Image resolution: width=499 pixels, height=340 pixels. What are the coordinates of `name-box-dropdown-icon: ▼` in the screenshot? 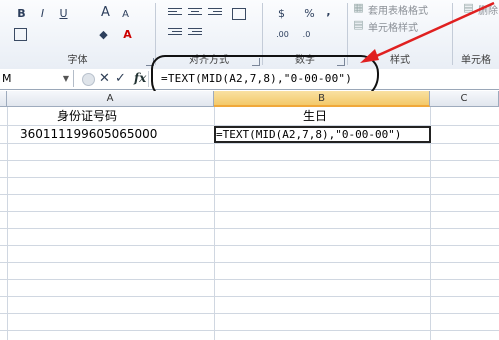 It's located at (66, 78).